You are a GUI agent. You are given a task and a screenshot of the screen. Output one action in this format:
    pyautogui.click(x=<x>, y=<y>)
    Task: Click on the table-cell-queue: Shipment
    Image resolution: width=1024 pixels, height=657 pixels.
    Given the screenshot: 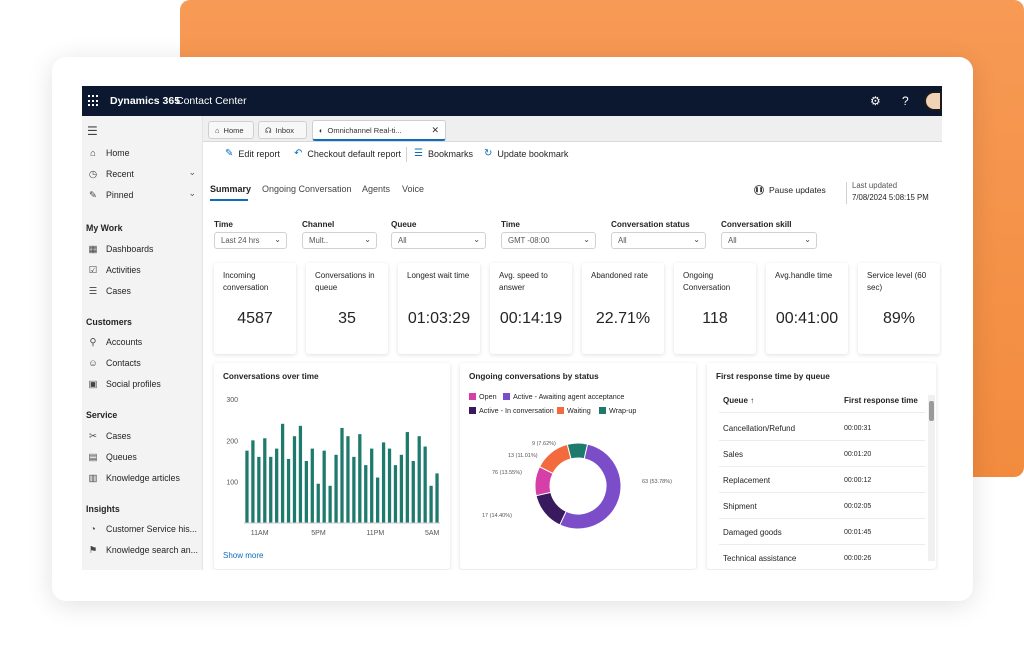 What is the action you would take?
    pyautogui.click(x=740, y=506)
    